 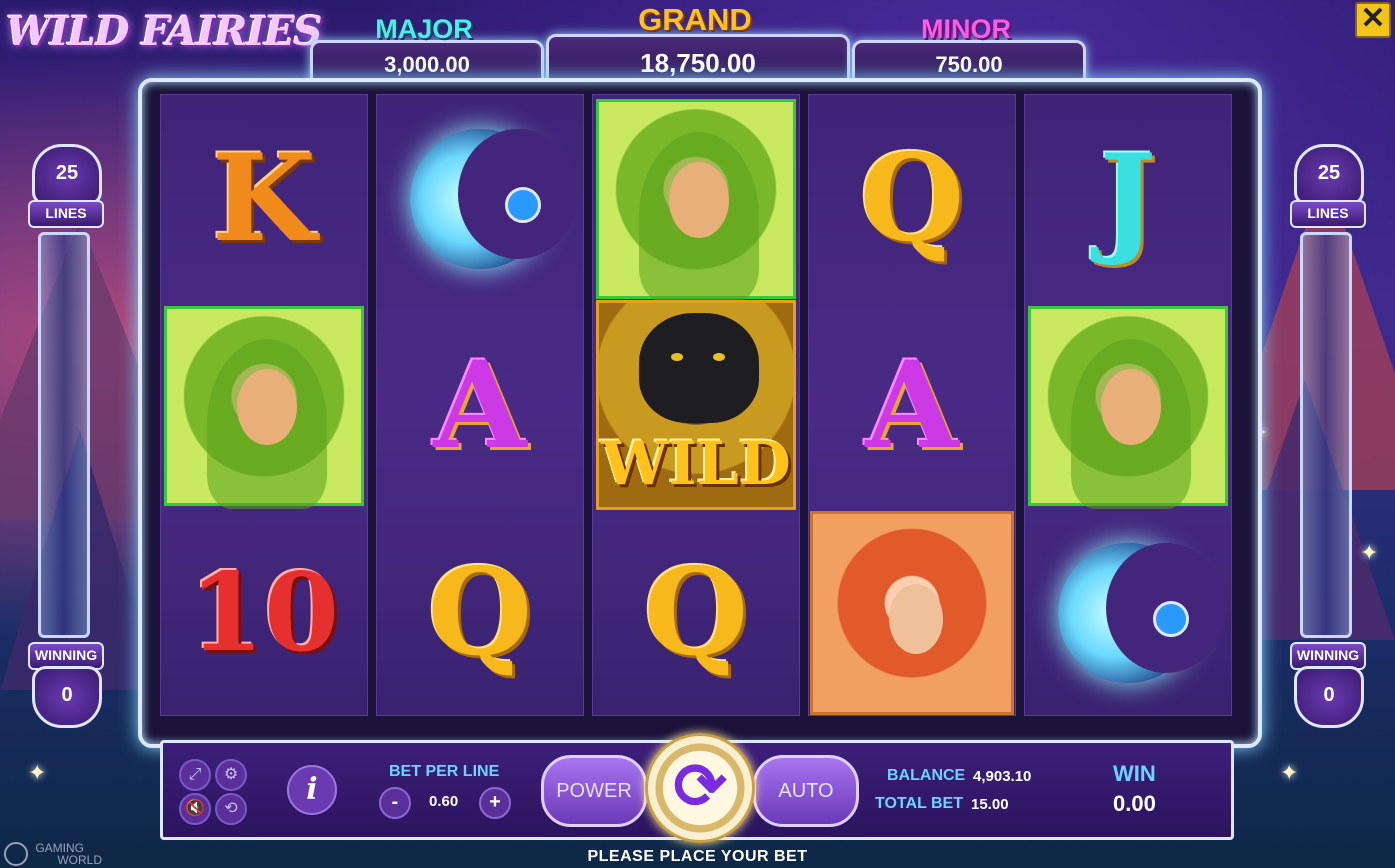 What do you see at coordinates (926, 775) in the screenshot?
I see `balance-label: BALANCE` at bounding box center [926, 775].